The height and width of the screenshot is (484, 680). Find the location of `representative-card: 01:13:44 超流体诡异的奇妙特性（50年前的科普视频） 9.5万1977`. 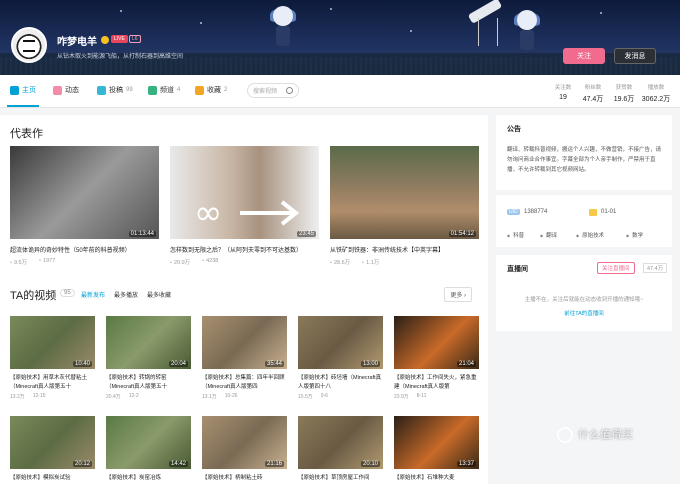

representative-card: 01:13:44 超流体诡异的奇妙特性（50年前的科普视频） 9.5万1977 is located at coordinates (84, 206).